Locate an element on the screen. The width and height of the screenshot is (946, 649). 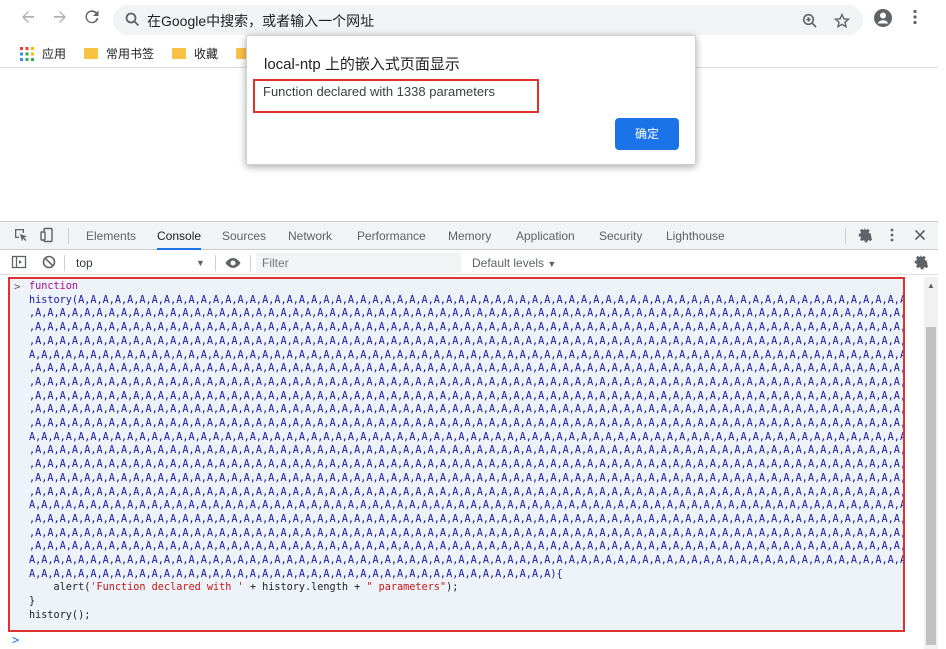
levels-label: Default levels is located at coordinates (508, 263).